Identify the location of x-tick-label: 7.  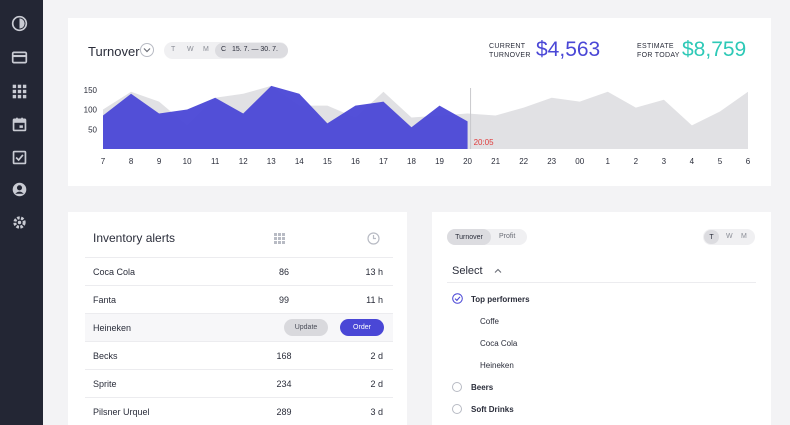
(103, 161).